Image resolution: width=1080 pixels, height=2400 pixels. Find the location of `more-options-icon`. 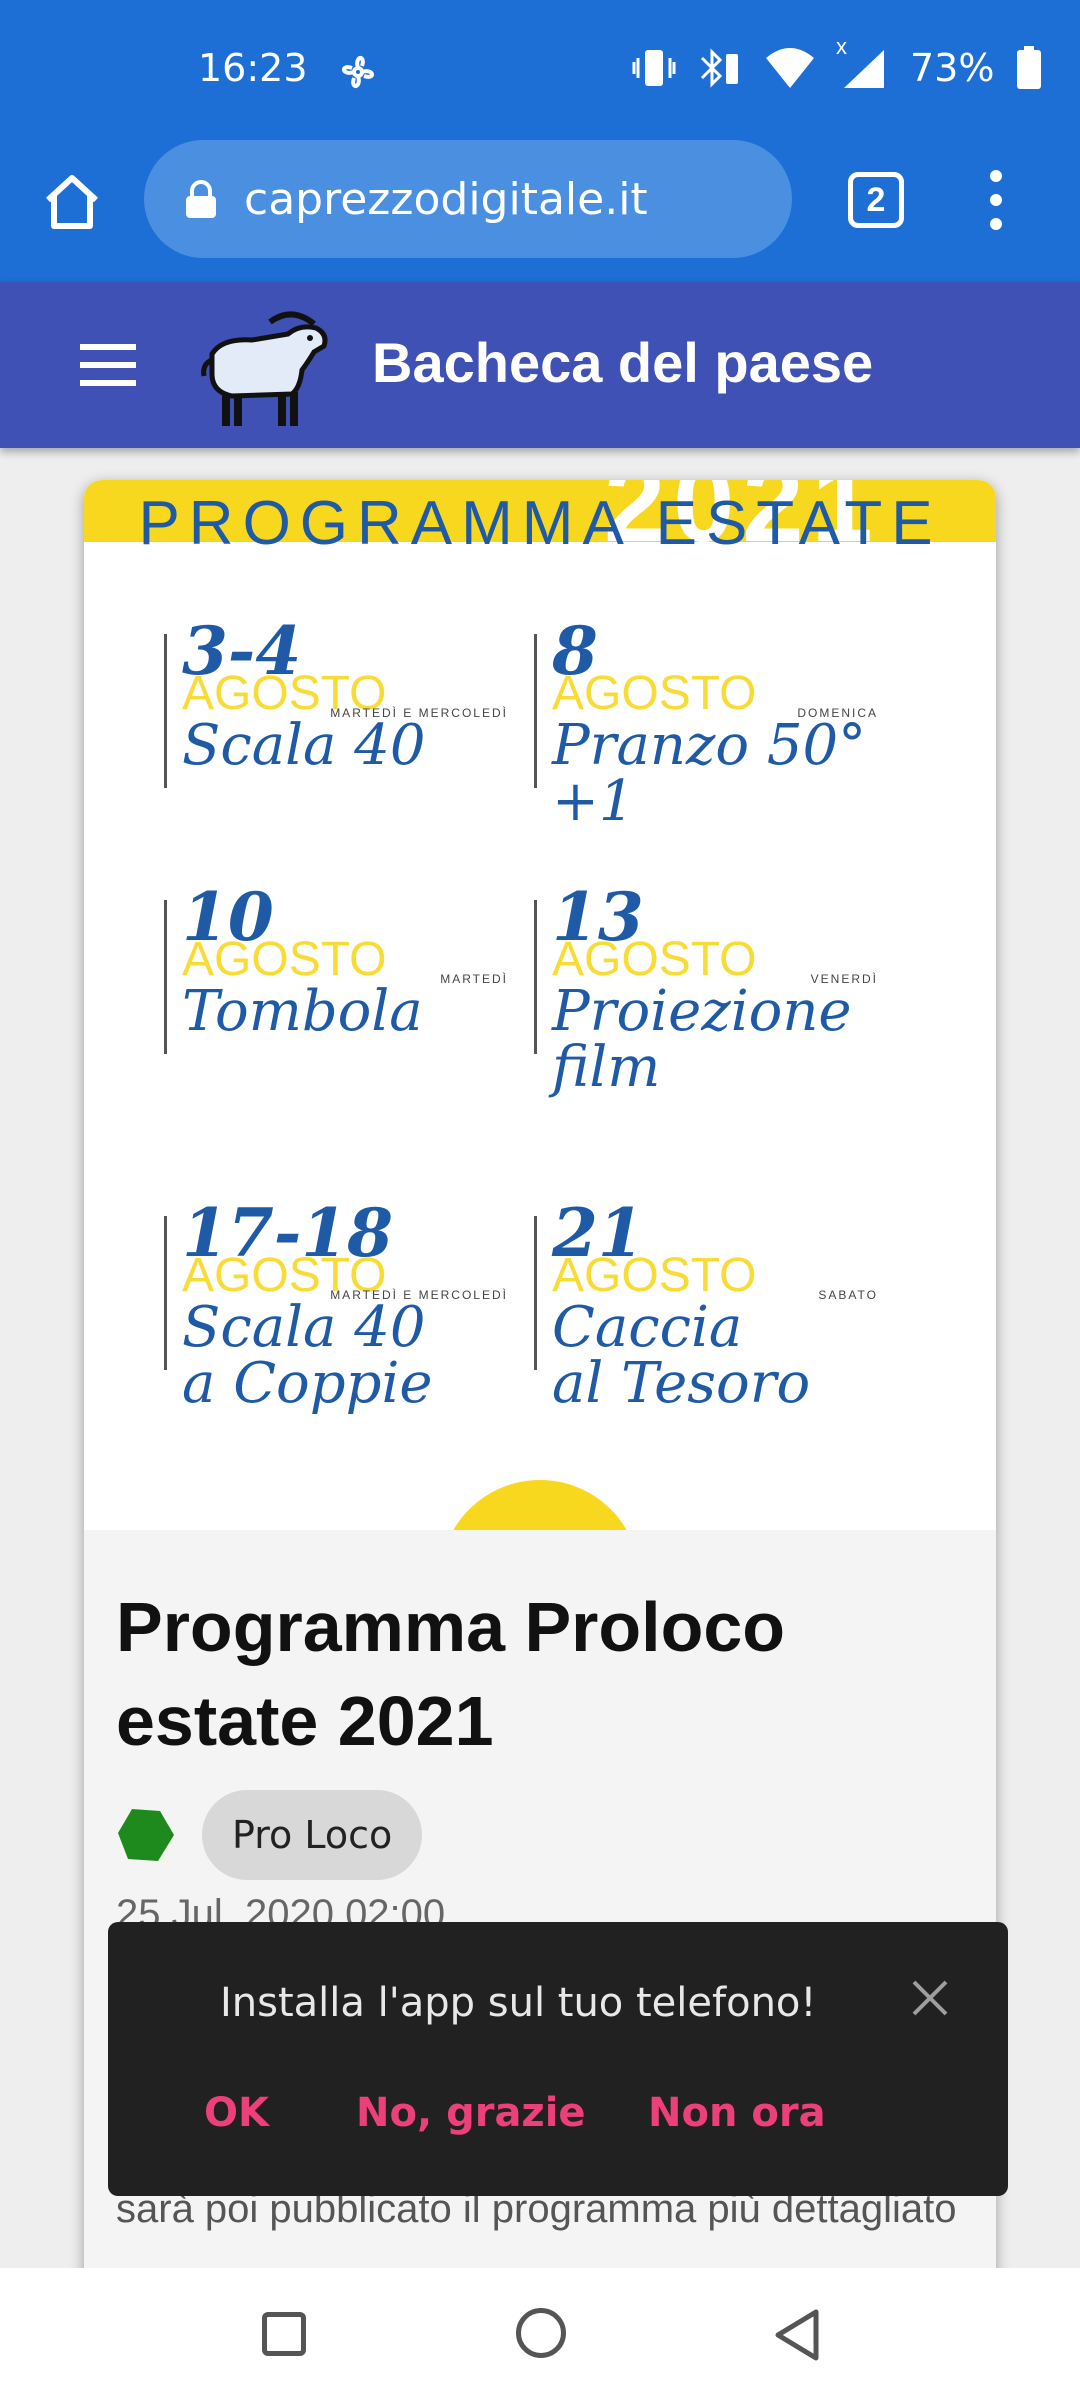

more-options-icon is located at coordinates (996, 200).